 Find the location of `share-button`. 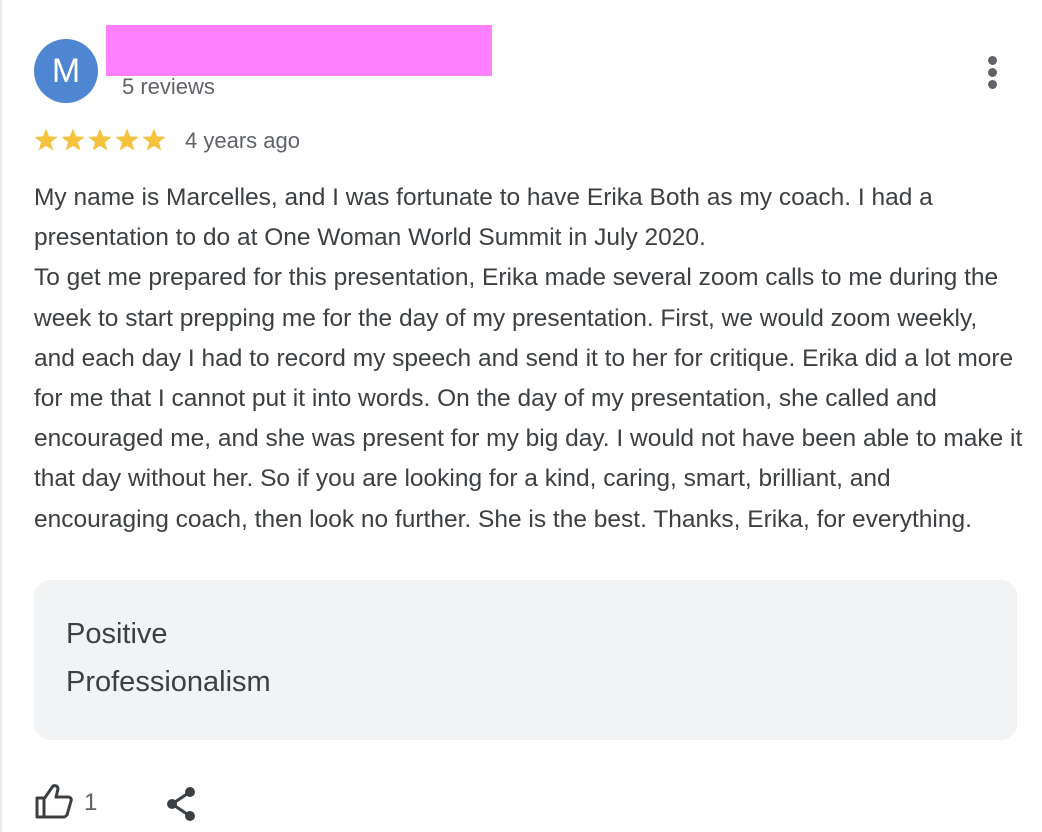

share-button is located at coordinates (182, 804).